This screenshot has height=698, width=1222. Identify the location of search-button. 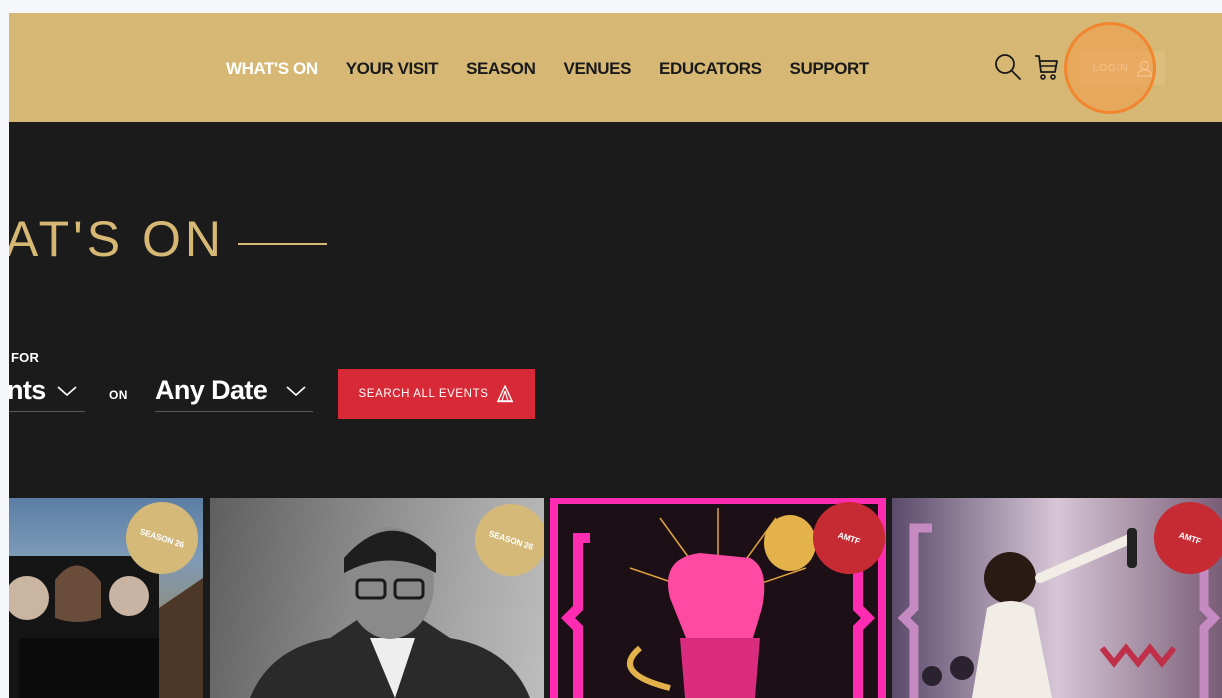
(1008, 67).